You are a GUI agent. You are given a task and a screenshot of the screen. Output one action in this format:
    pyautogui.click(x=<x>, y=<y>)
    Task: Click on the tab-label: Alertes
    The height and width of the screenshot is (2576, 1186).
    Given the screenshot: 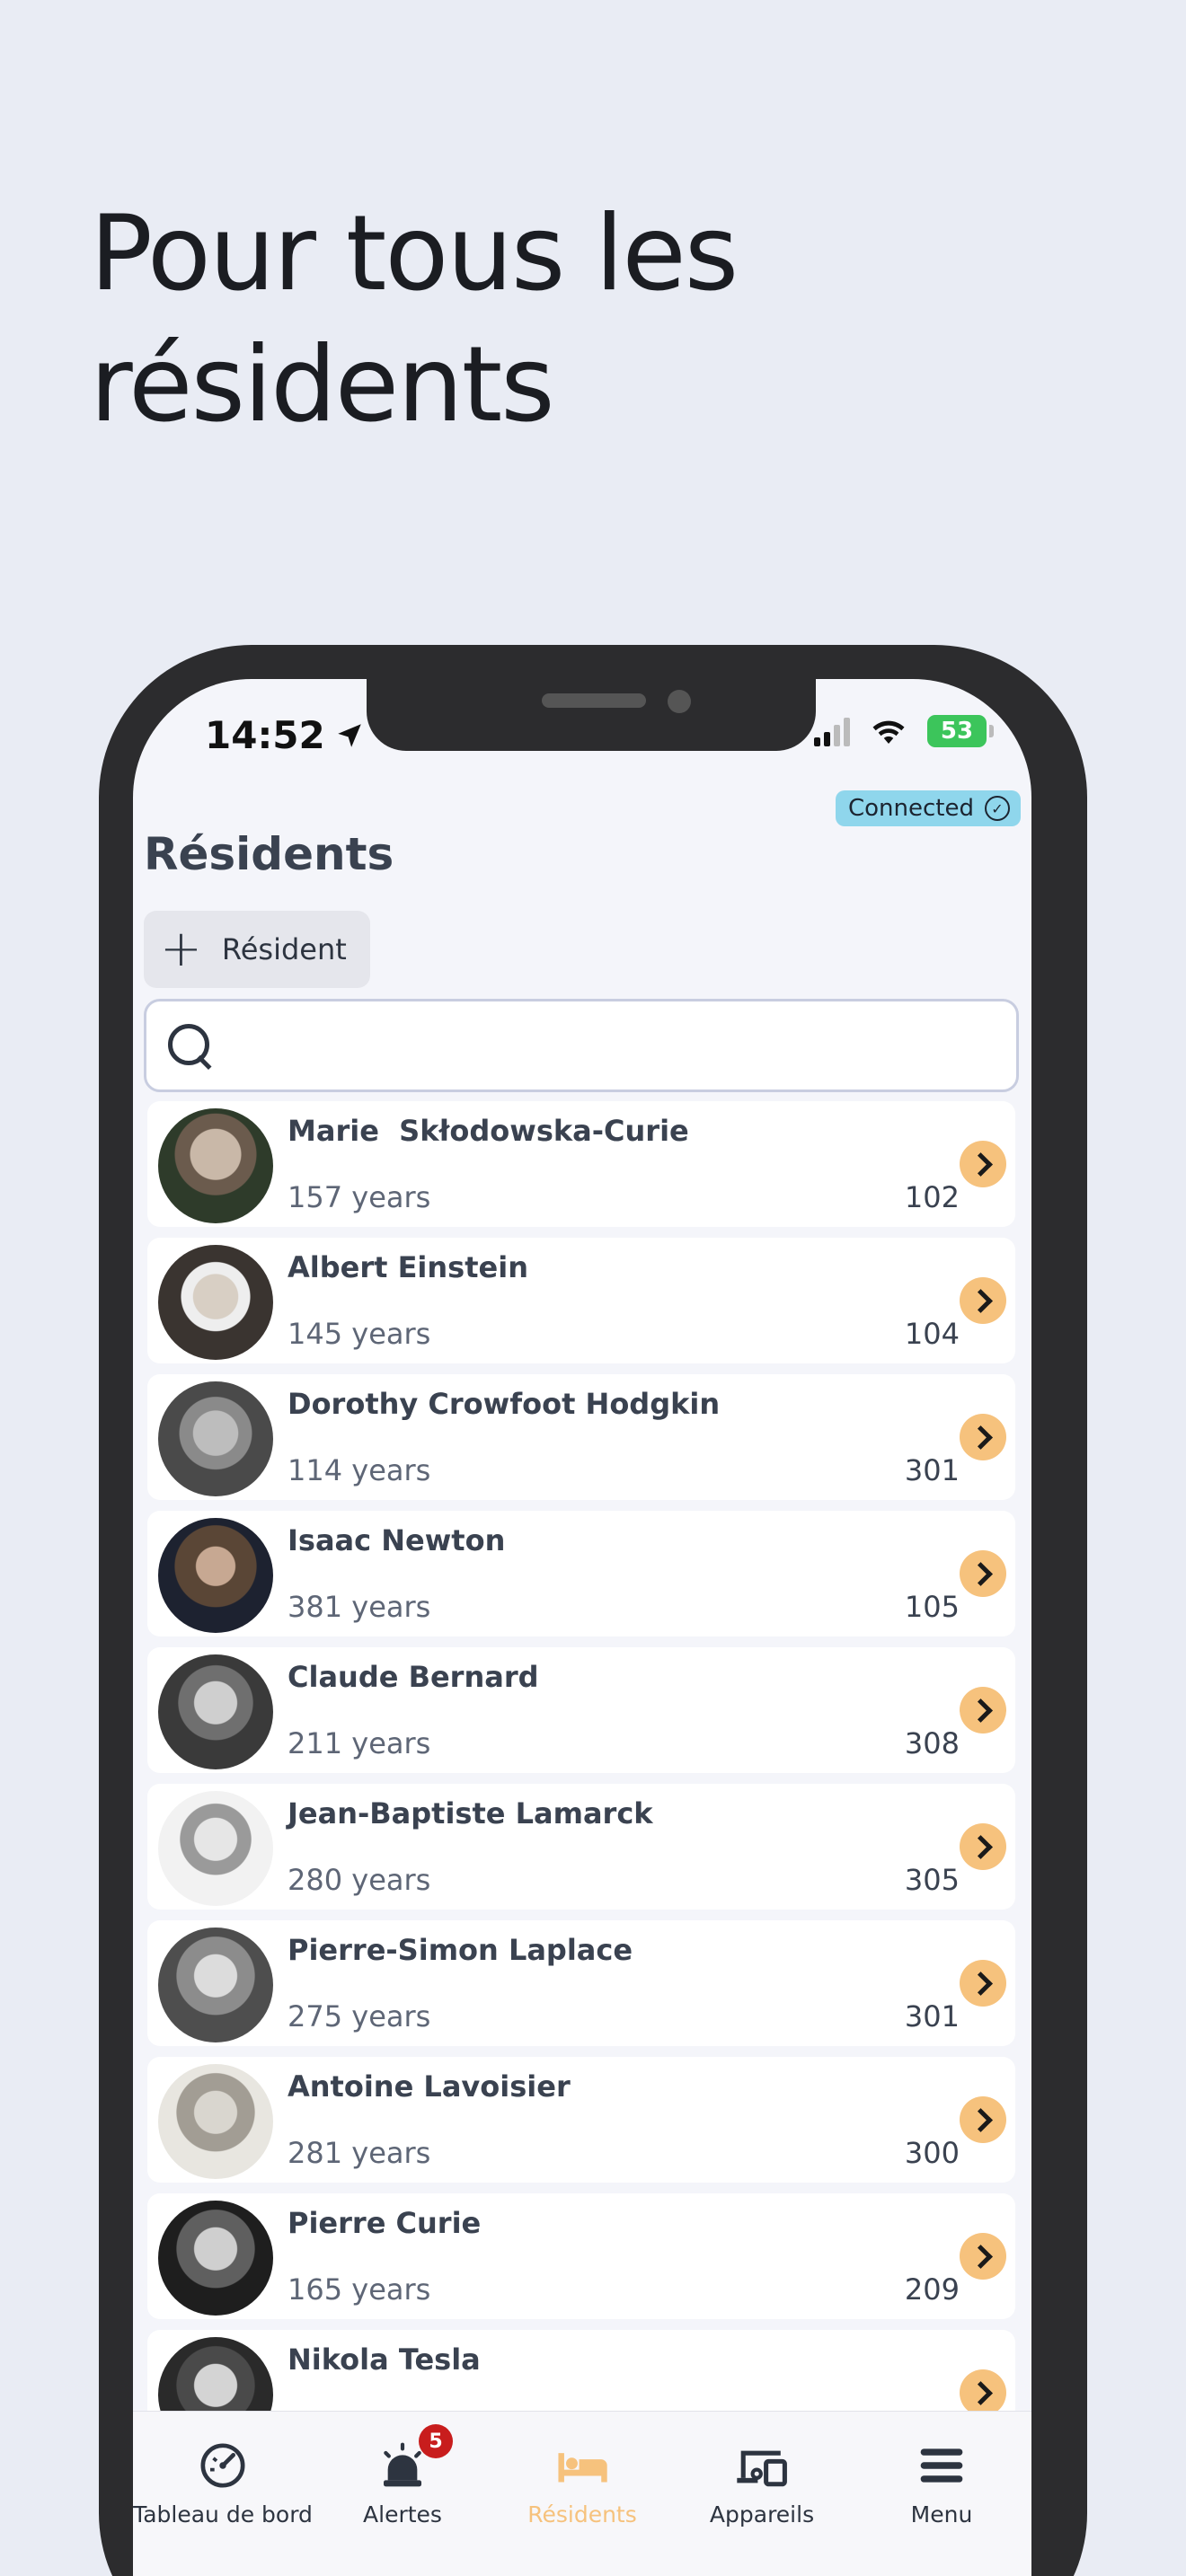 What is the action you would take?
    pyautogui.click(x=402, y=2514)
    